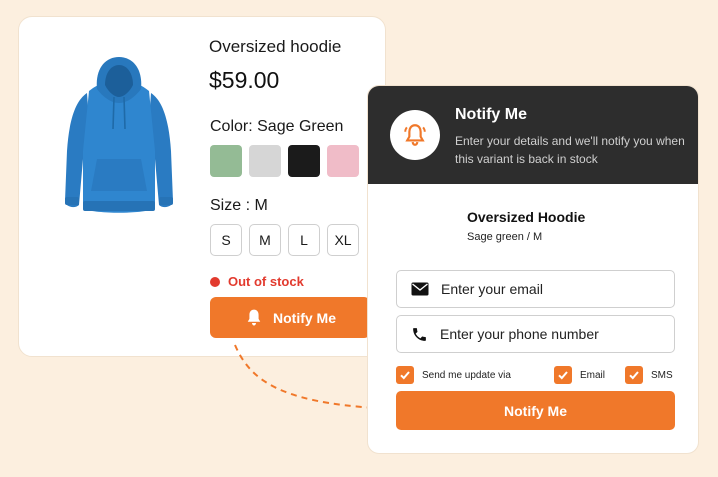 This screenshot has height=477, width=718. Describe the element at coordinates (119, 135) in the screenshot. I see `hoodie-image` at that location.